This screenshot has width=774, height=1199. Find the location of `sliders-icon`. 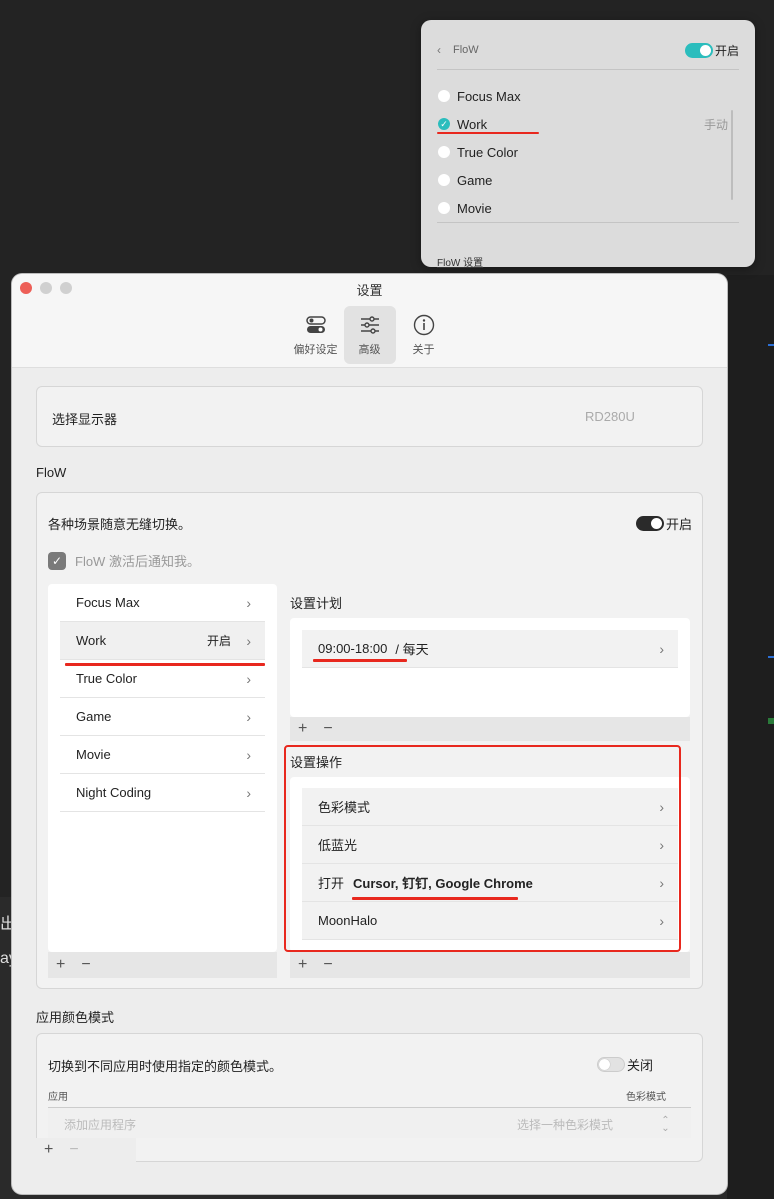

sliders-icon is located at coordinates (370, 325).